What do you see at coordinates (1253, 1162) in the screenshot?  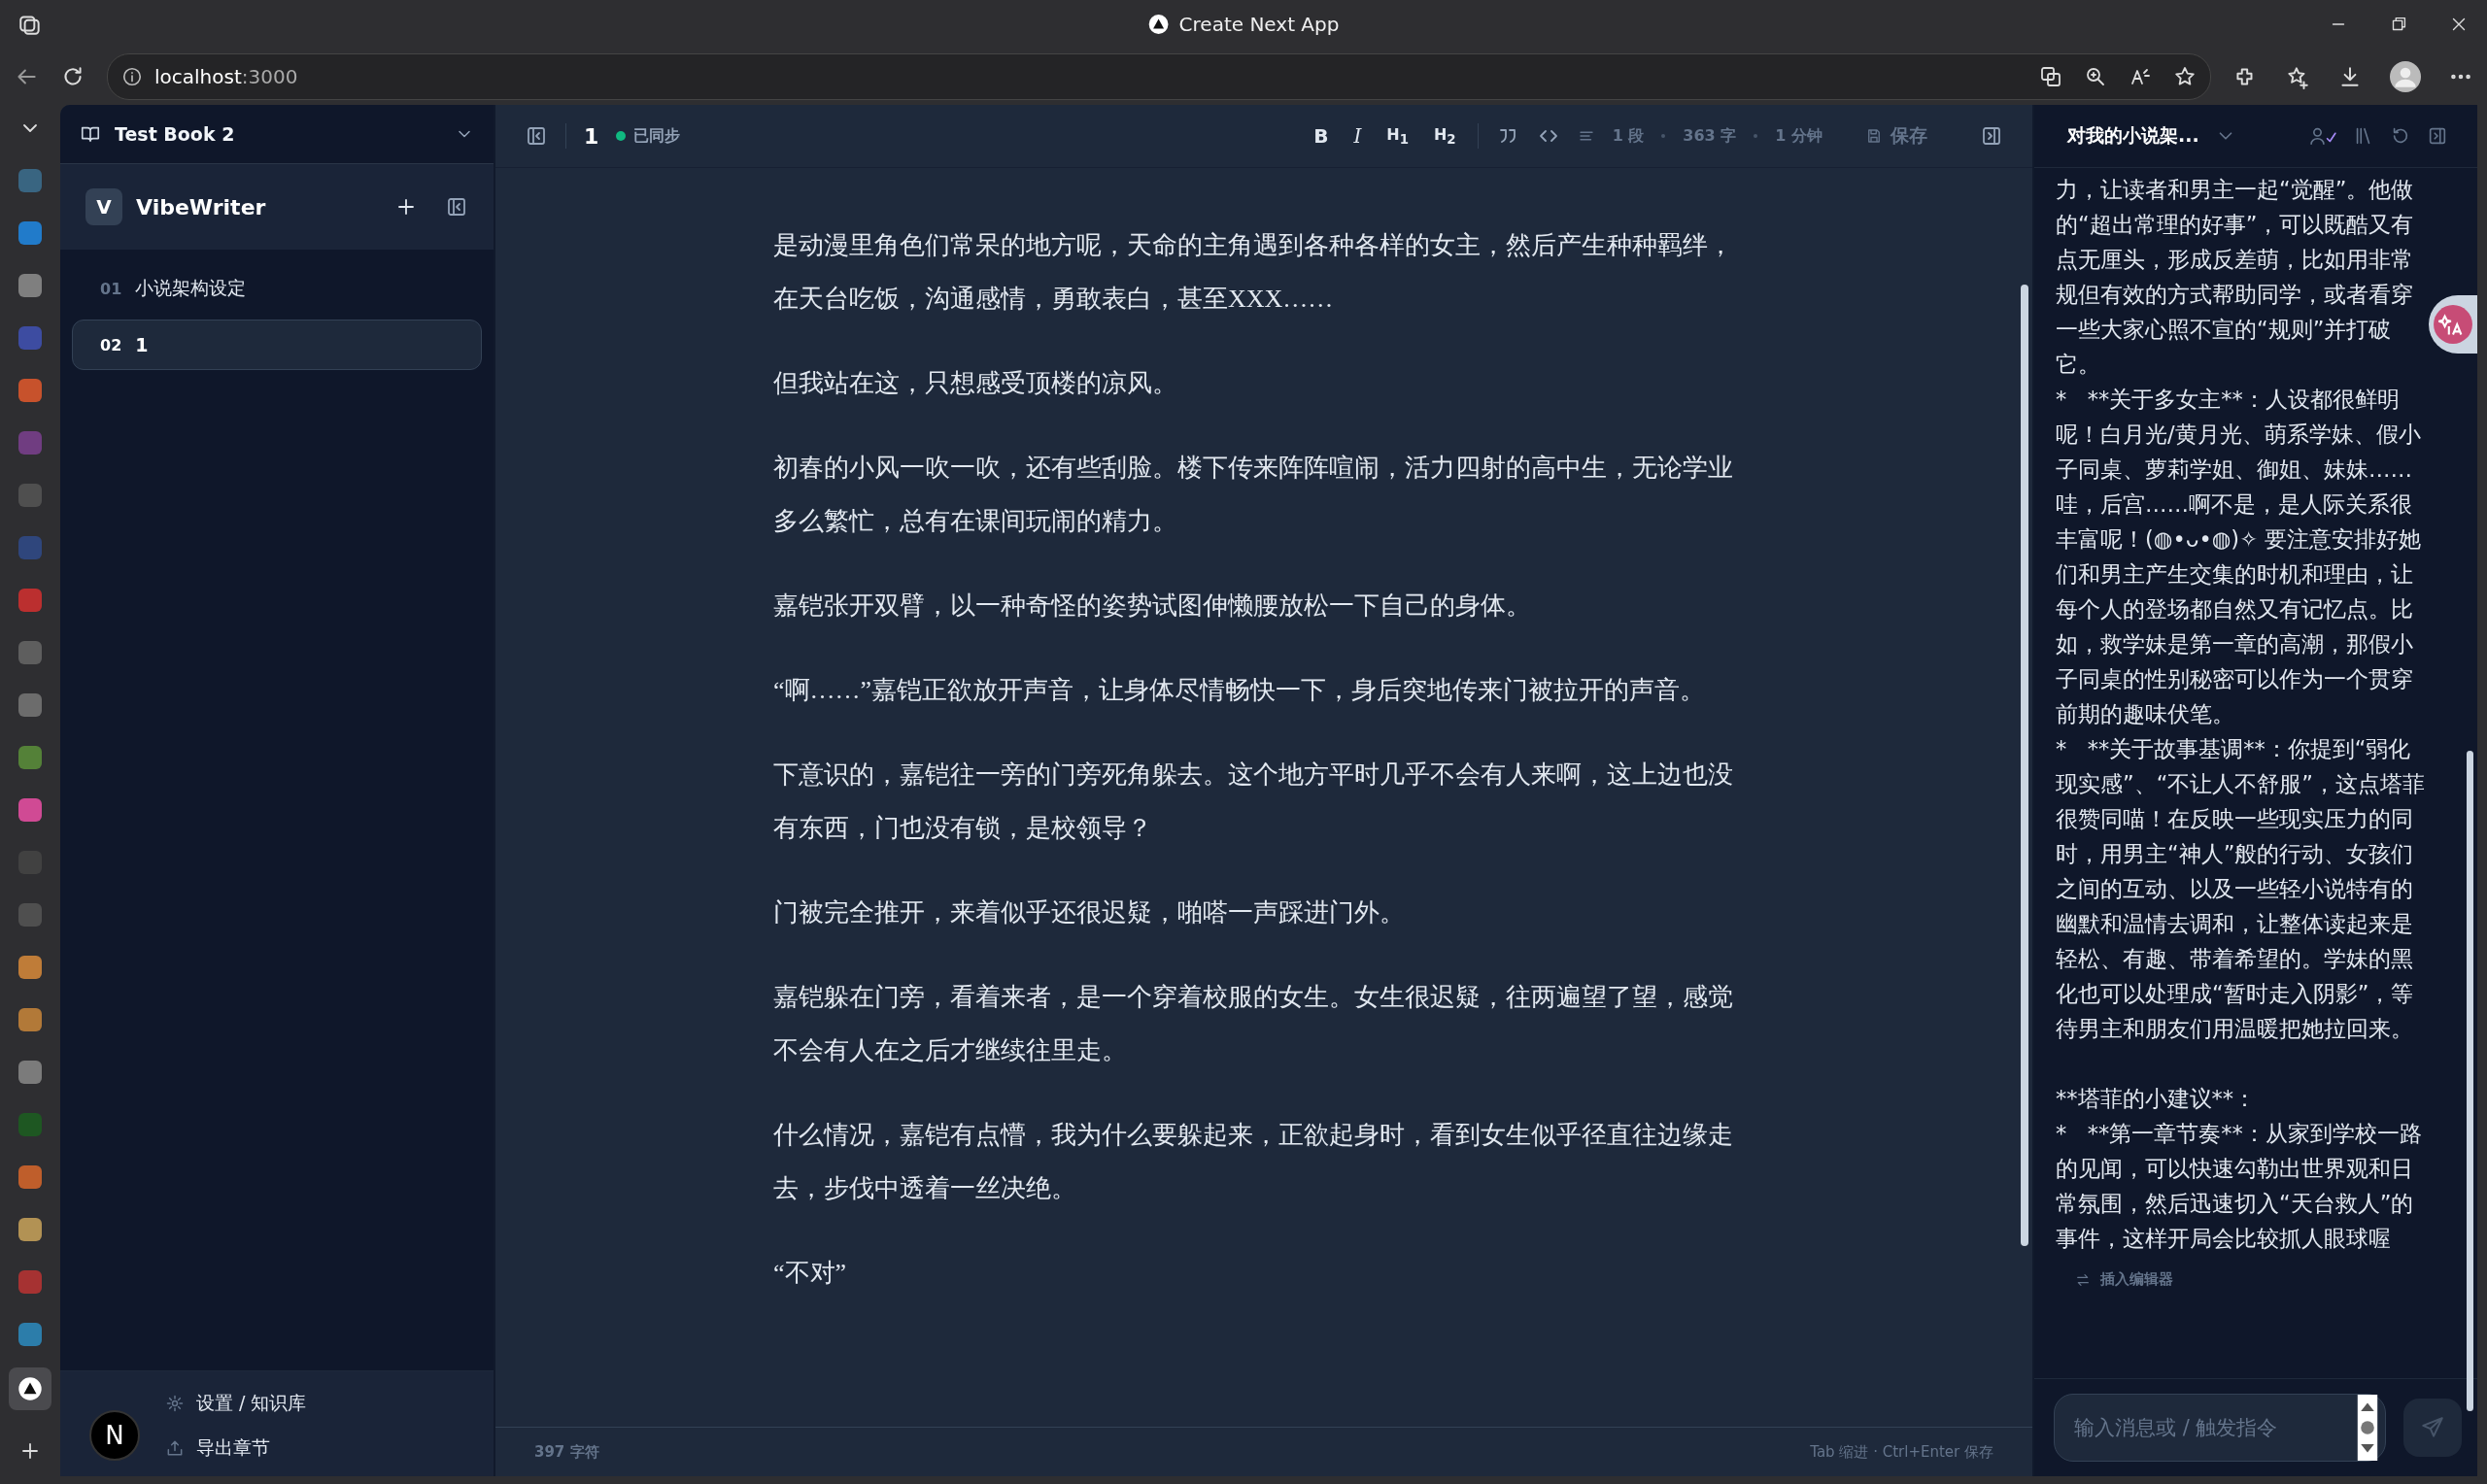 I see `story-paragraph: 什么情况，嘉铠有点懵，我为什么要躲起来，正欲起身时，看到女生似乎径直往边缘走去，步伐中透着一丝决绝。` at bounding box center [1253, 1162].